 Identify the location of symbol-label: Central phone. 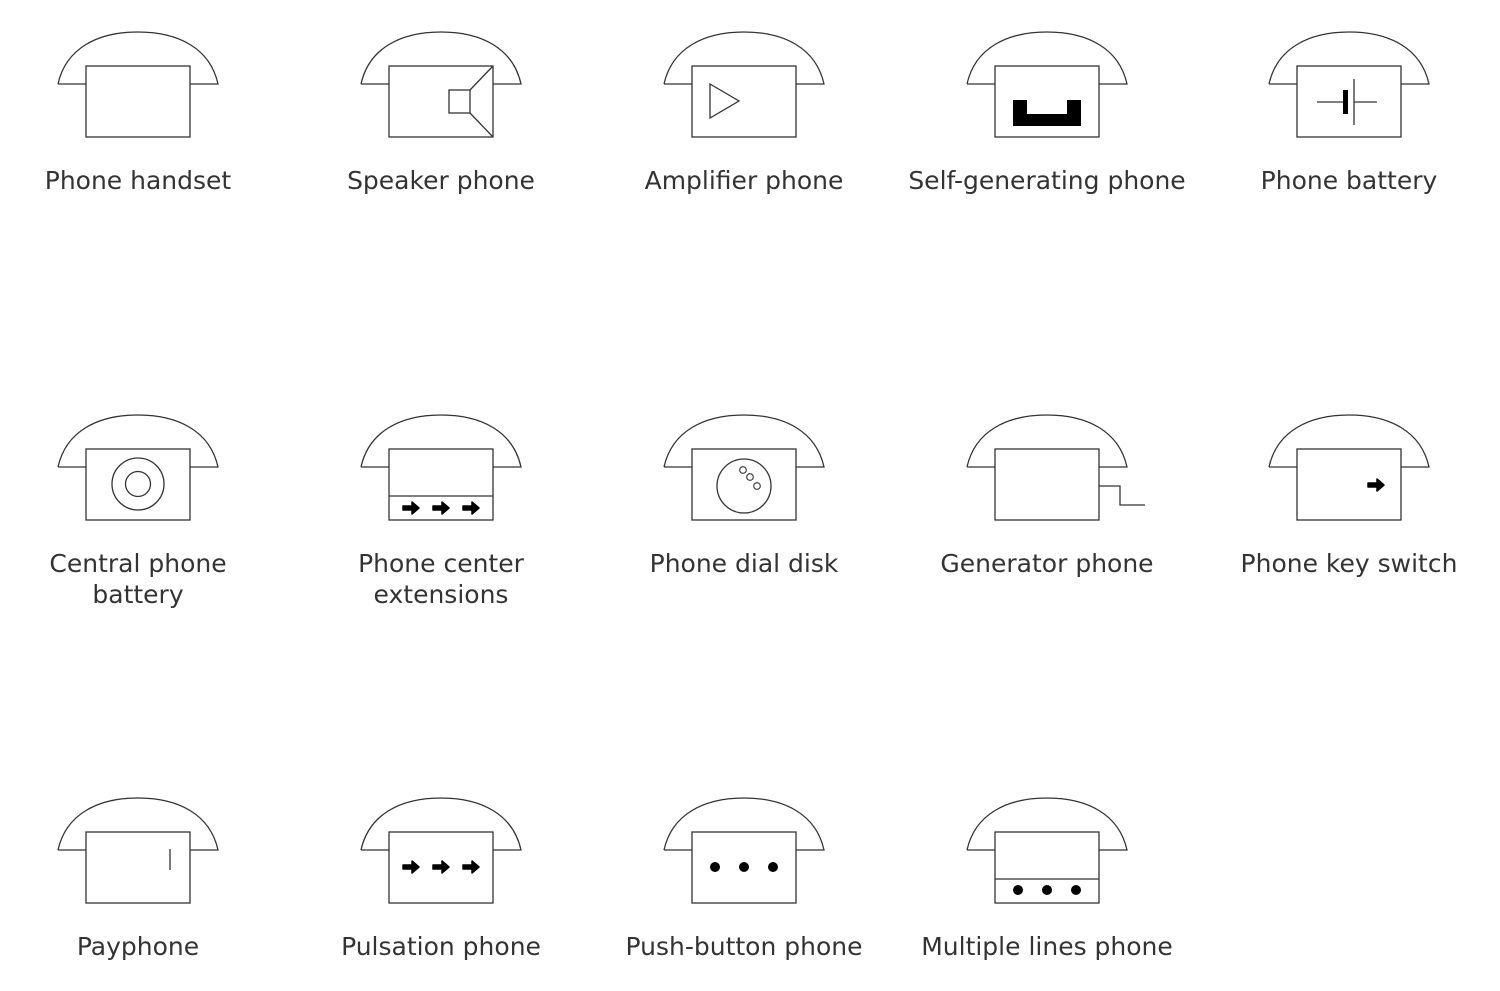
(137, 563).